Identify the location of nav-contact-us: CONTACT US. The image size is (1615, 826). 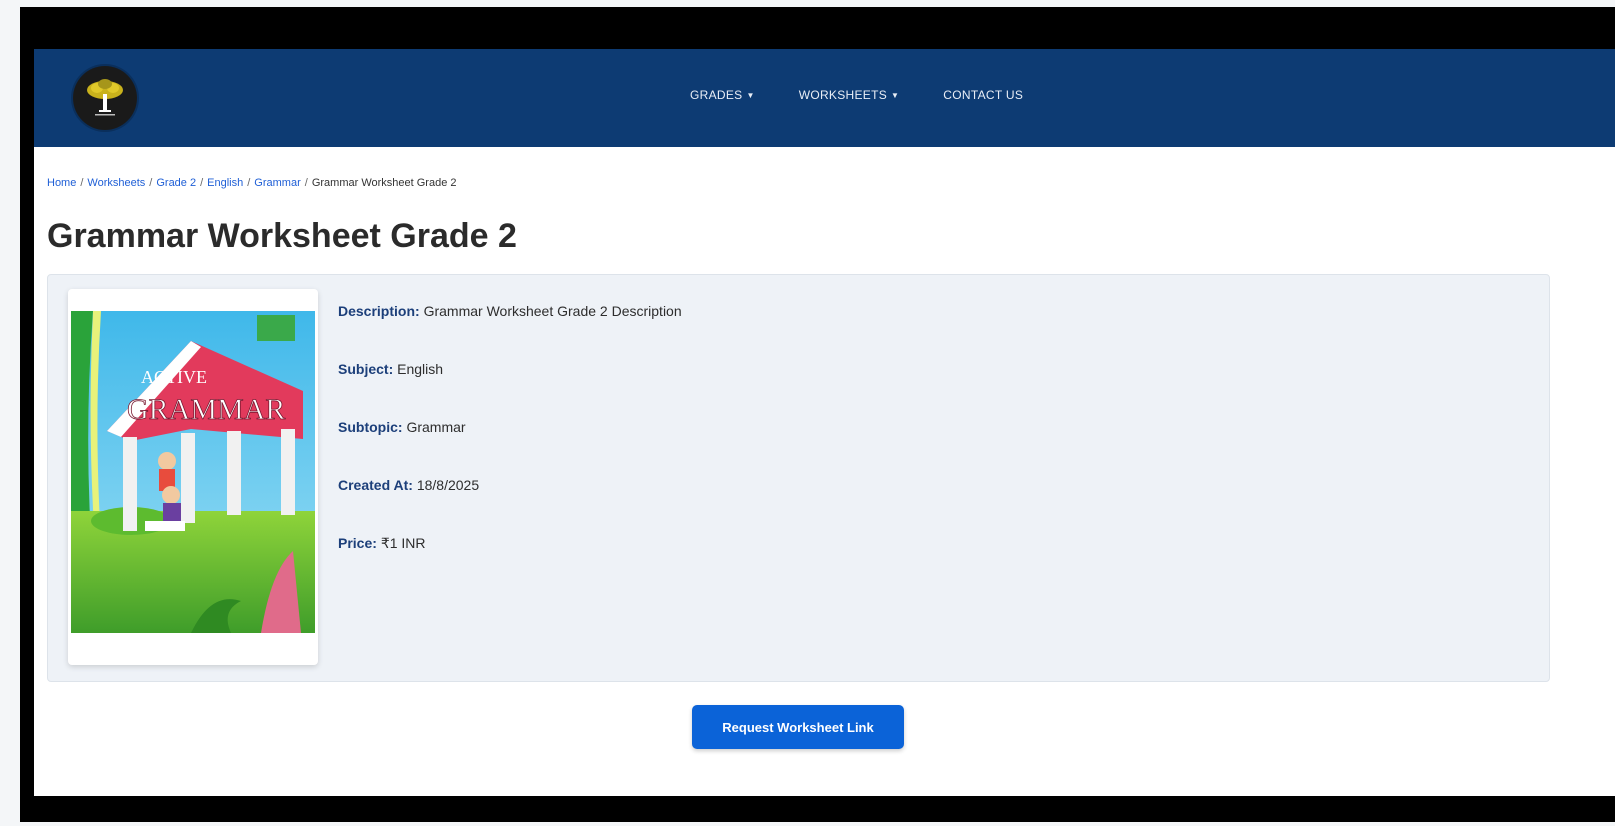
(983, 95).